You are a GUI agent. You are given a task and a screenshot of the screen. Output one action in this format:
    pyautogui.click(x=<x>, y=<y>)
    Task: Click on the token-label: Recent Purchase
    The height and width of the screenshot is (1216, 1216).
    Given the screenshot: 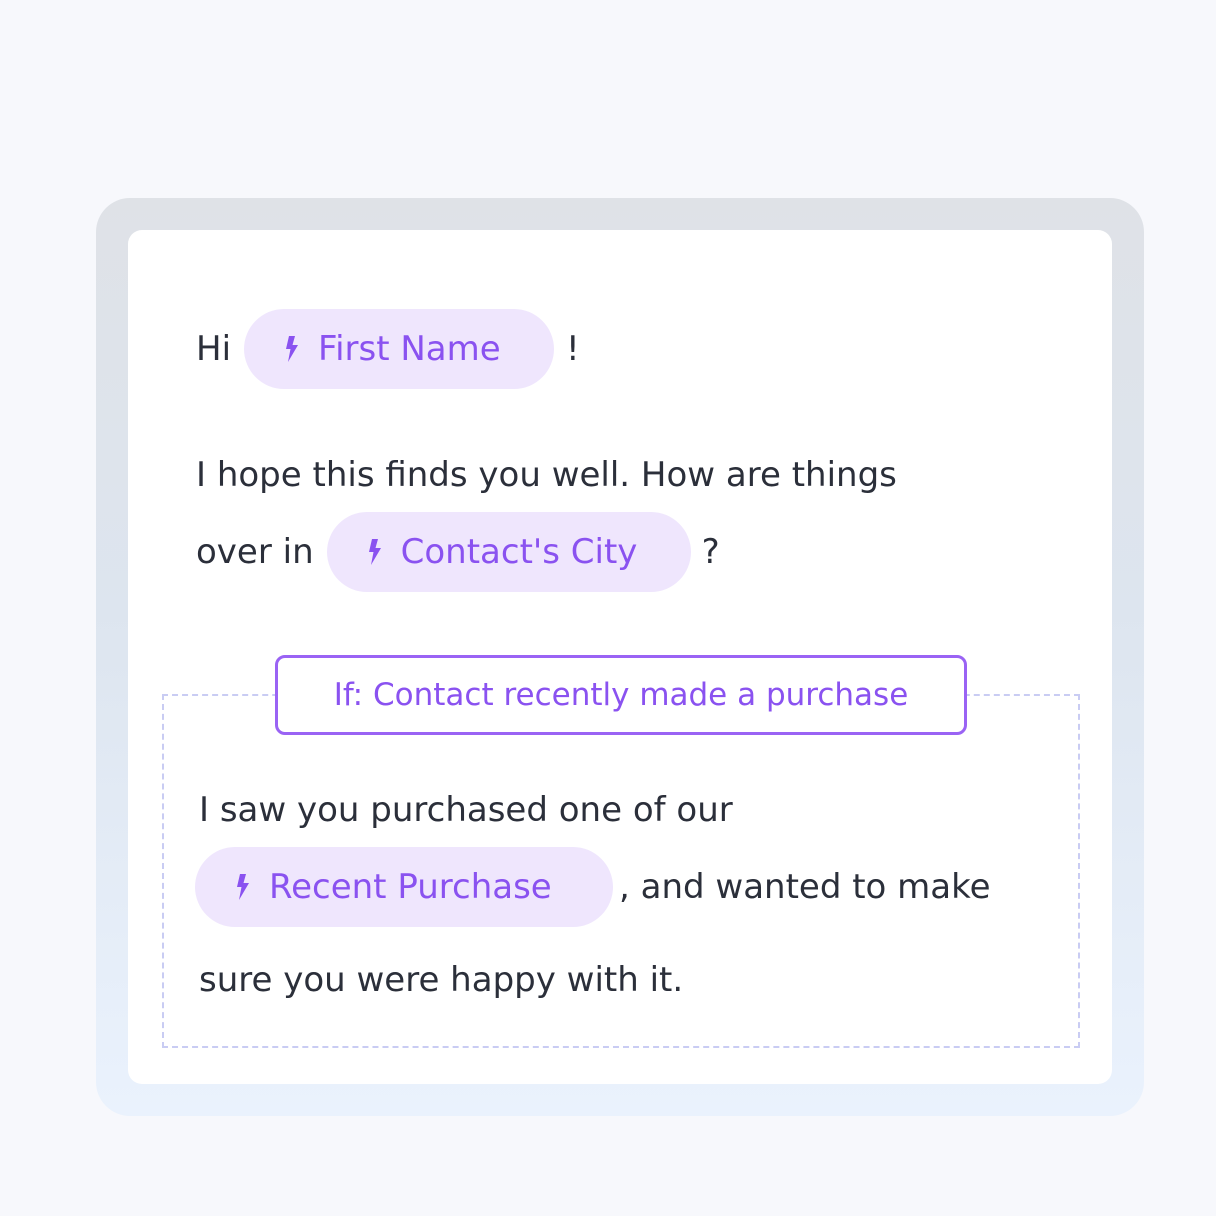 What is the action you would take?
    pyautogui.click(x=410, y=887)
    